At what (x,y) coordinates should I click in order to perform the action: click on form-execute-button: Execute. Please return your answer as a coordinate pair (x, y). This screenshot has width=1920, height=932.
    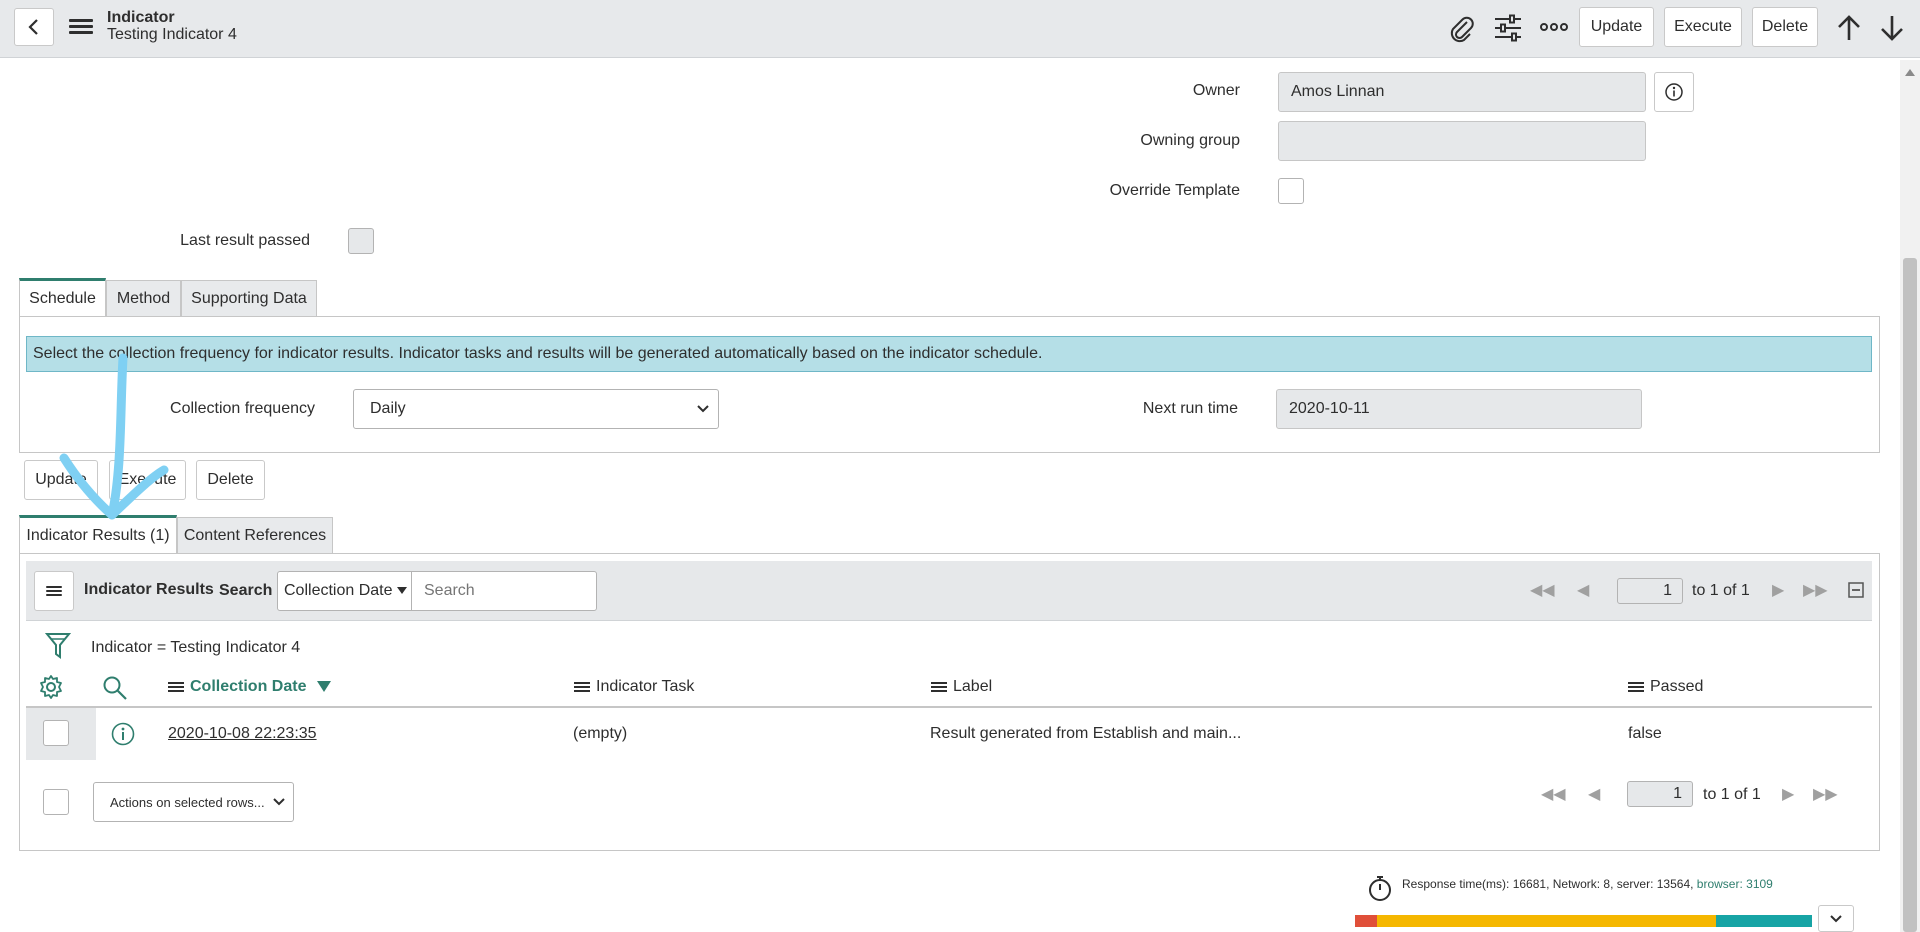
    Looking at the image, I should click on (147, 480).